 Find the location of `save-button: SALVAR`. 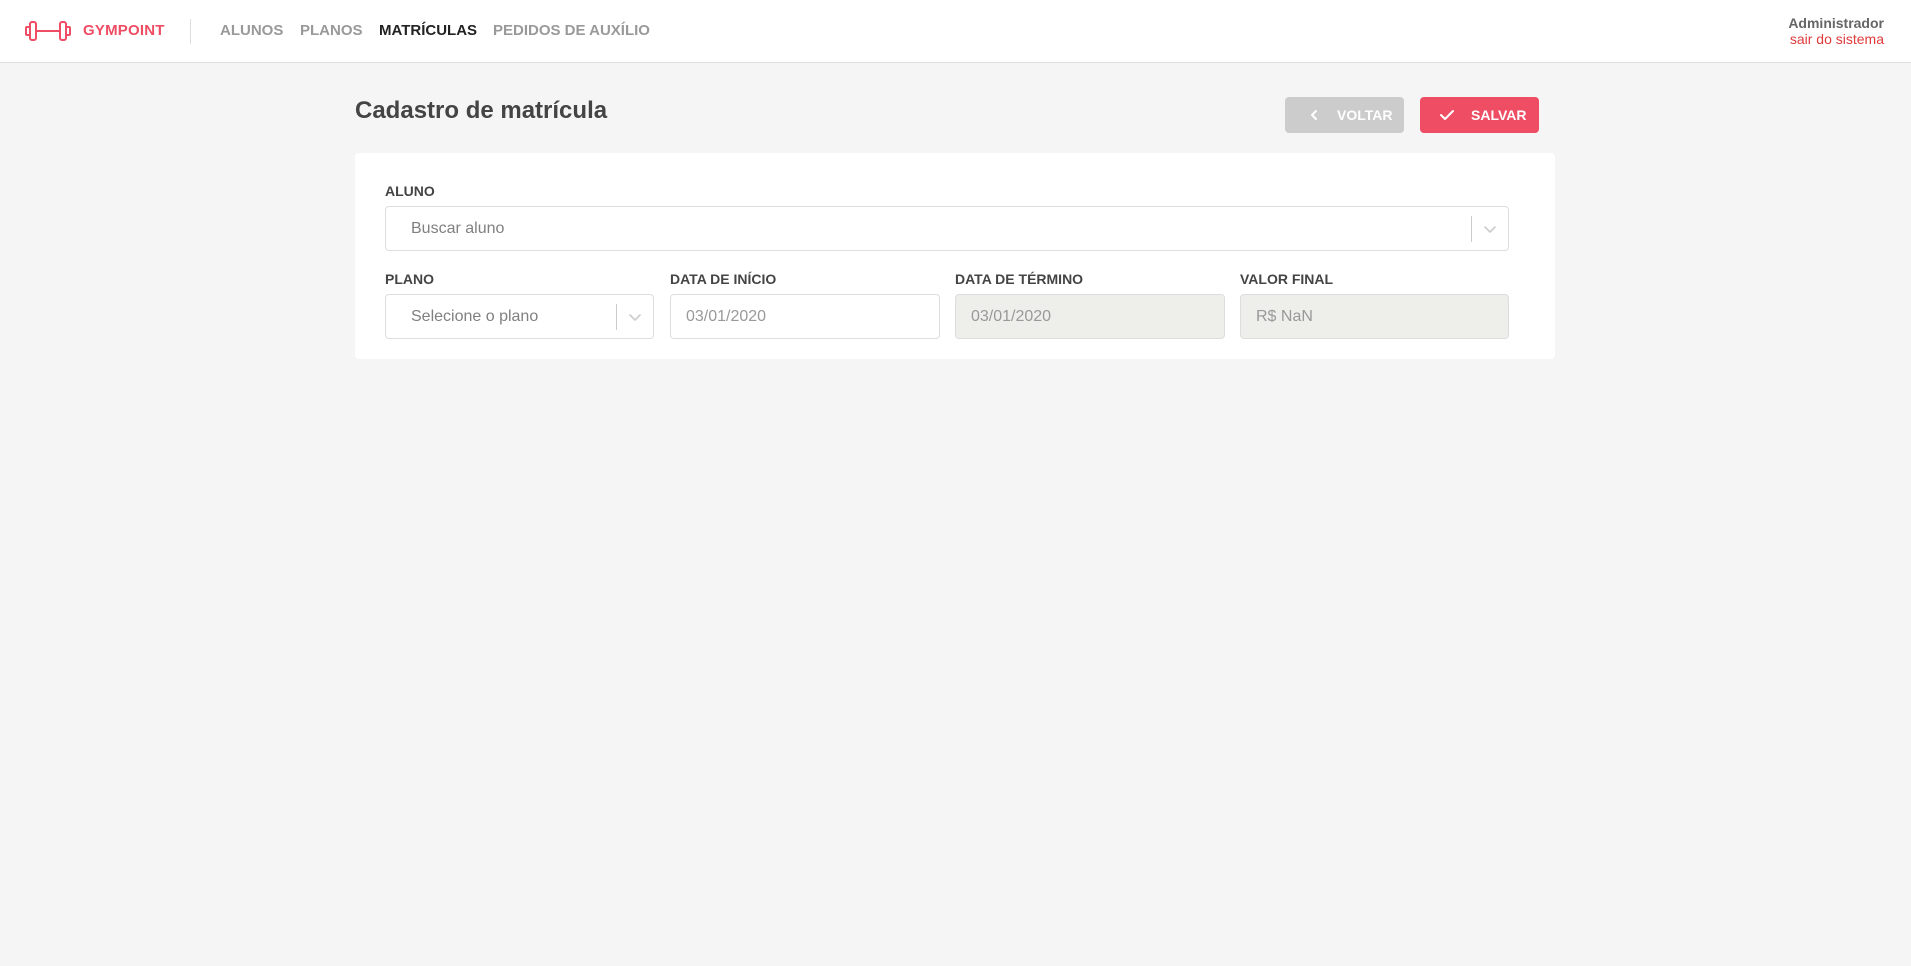

save-button: SALVAR is located at coordinates (1479, 115).